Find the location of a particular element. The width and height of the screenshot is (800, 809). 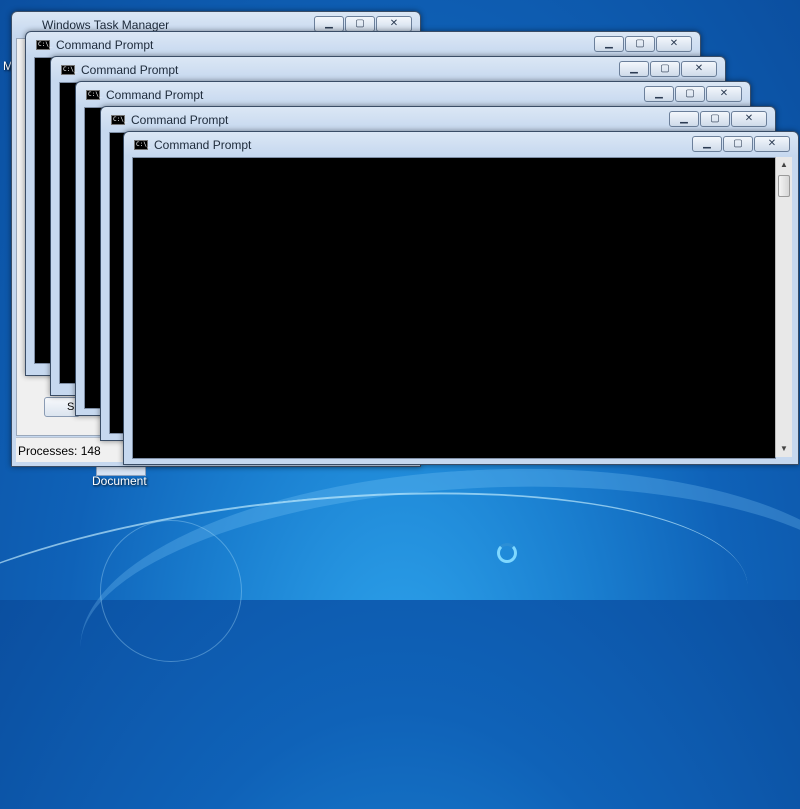

scroll-down-icon: ▼ is located at coordinates (784, 449).